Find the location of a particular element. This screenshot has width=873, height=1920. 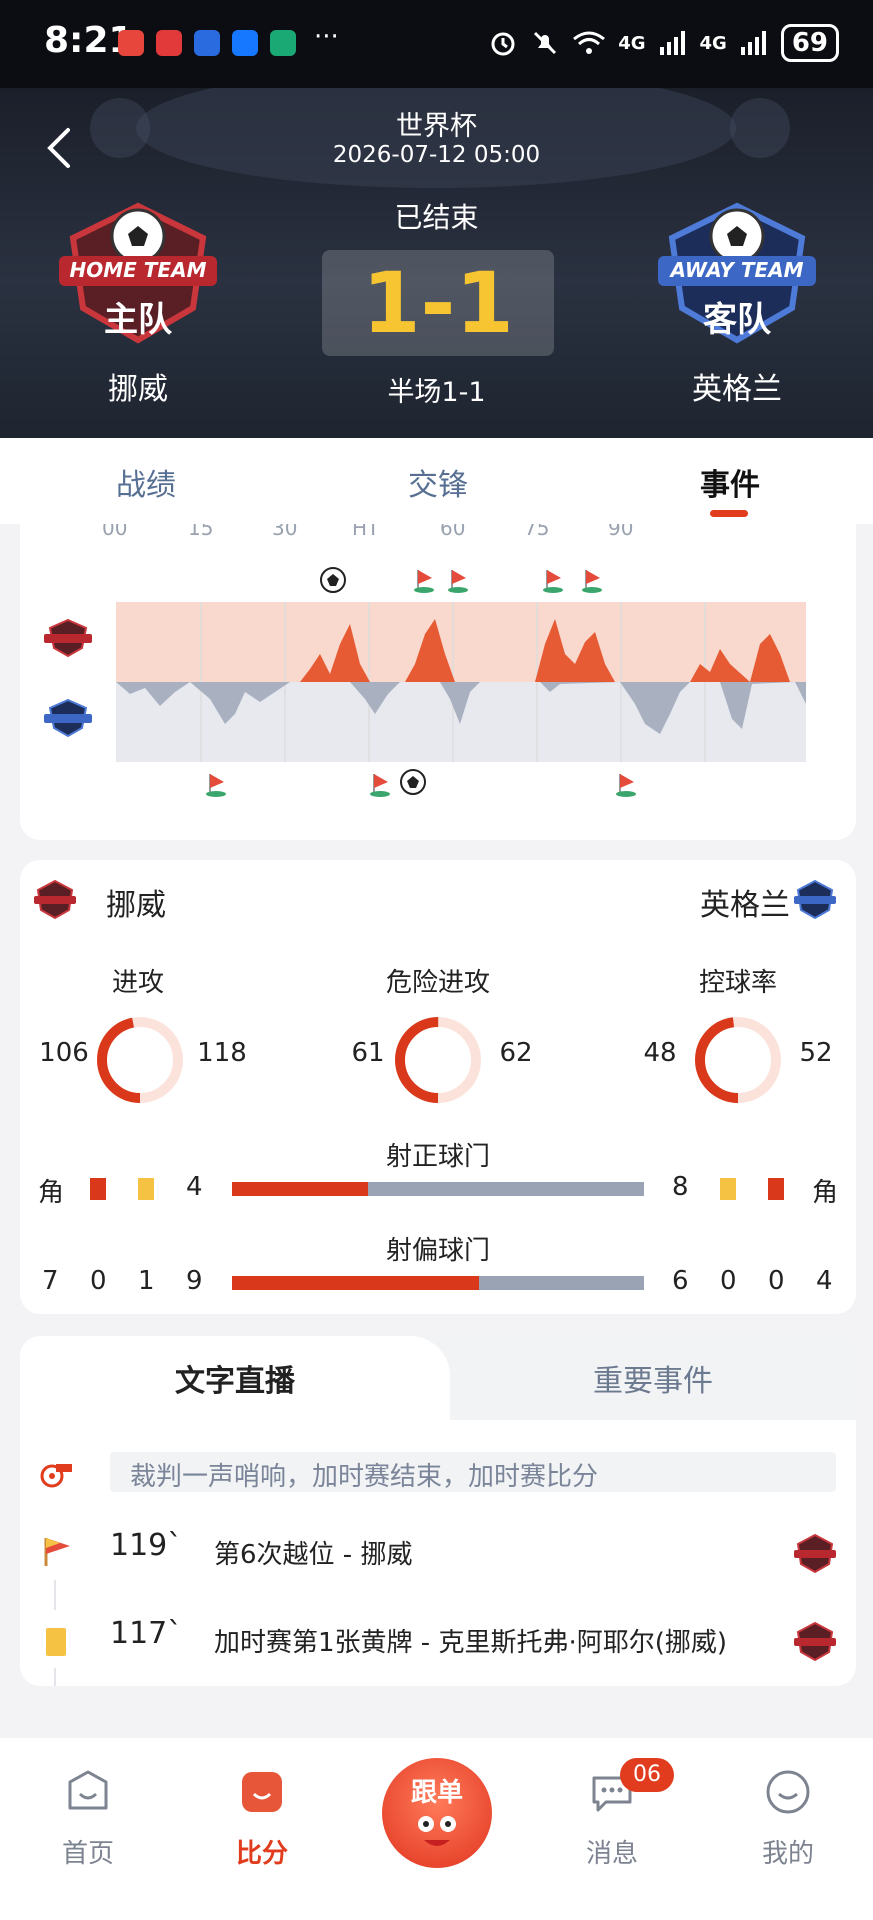

tab-events: 事件 is located at coordinates (730, 482).